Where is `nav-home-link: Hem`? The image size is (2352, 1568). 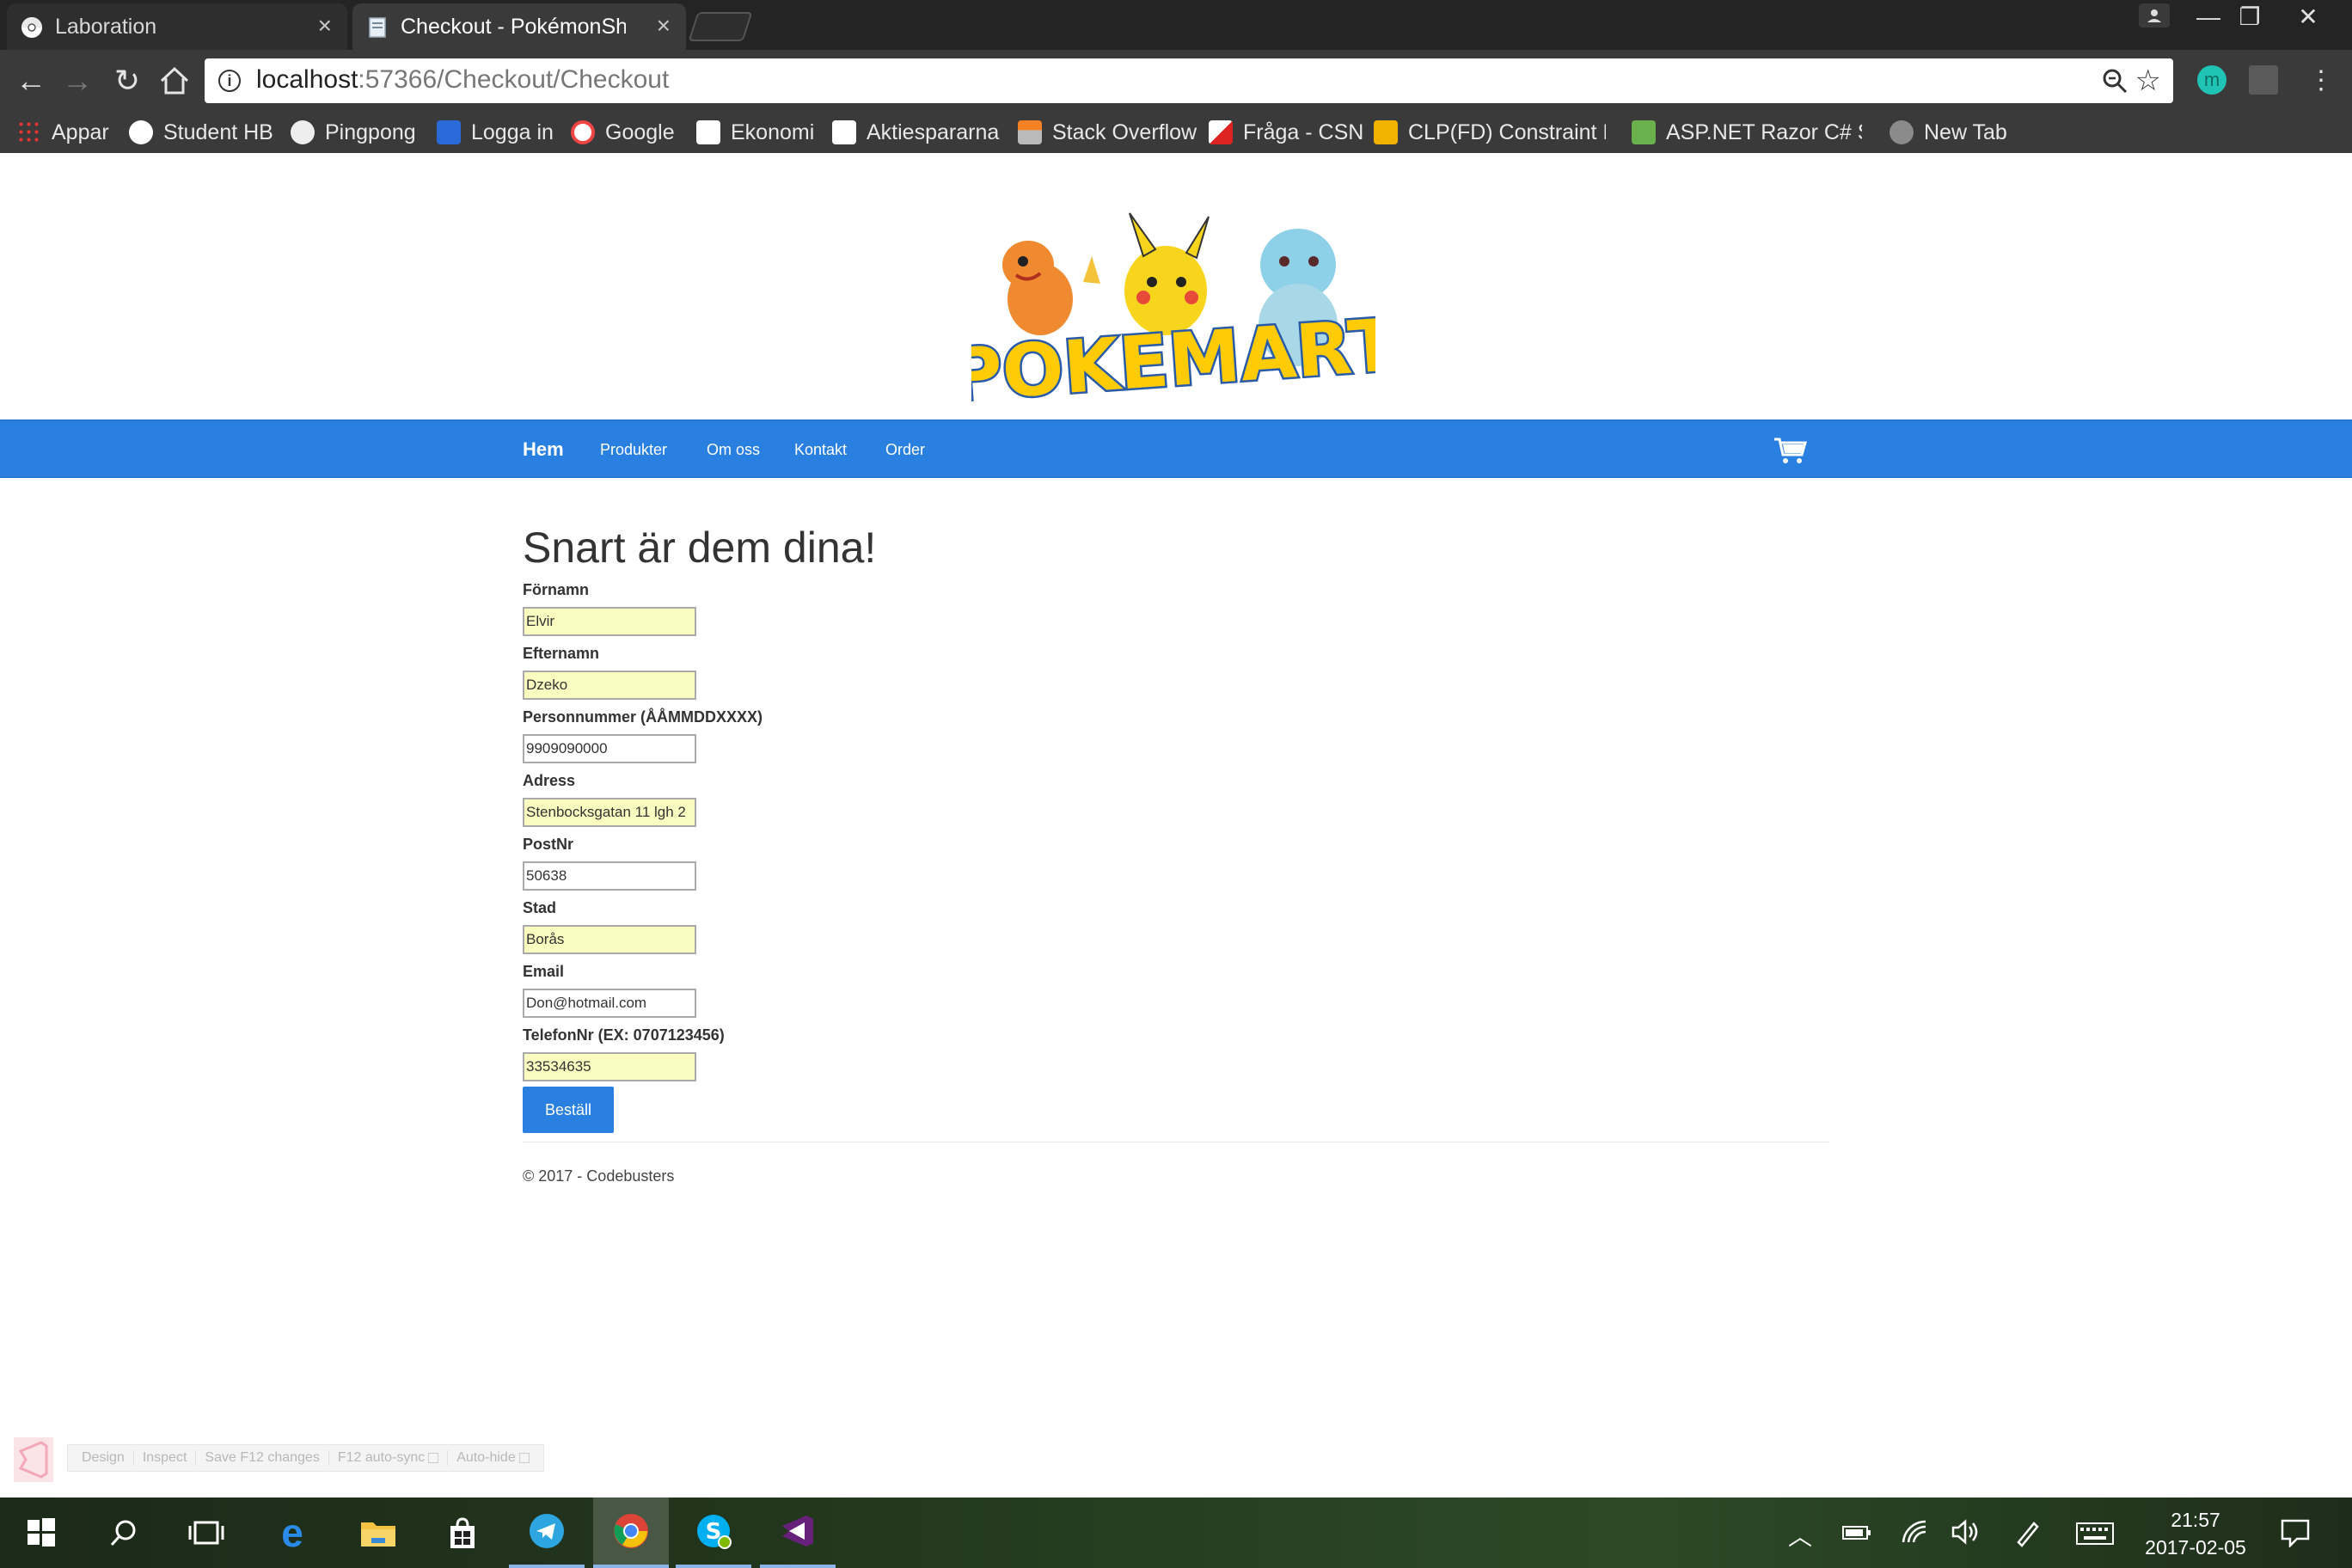 nav-home-link: Hem is located at coordinates (543, 449).